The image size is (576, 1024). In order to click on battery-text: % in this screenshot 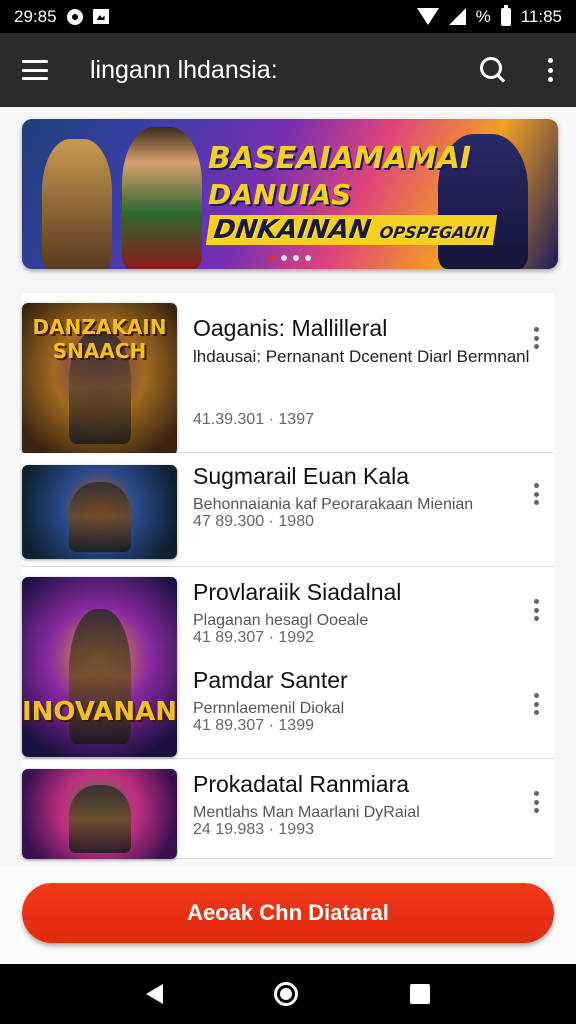, I will do `click(483, 16)`.